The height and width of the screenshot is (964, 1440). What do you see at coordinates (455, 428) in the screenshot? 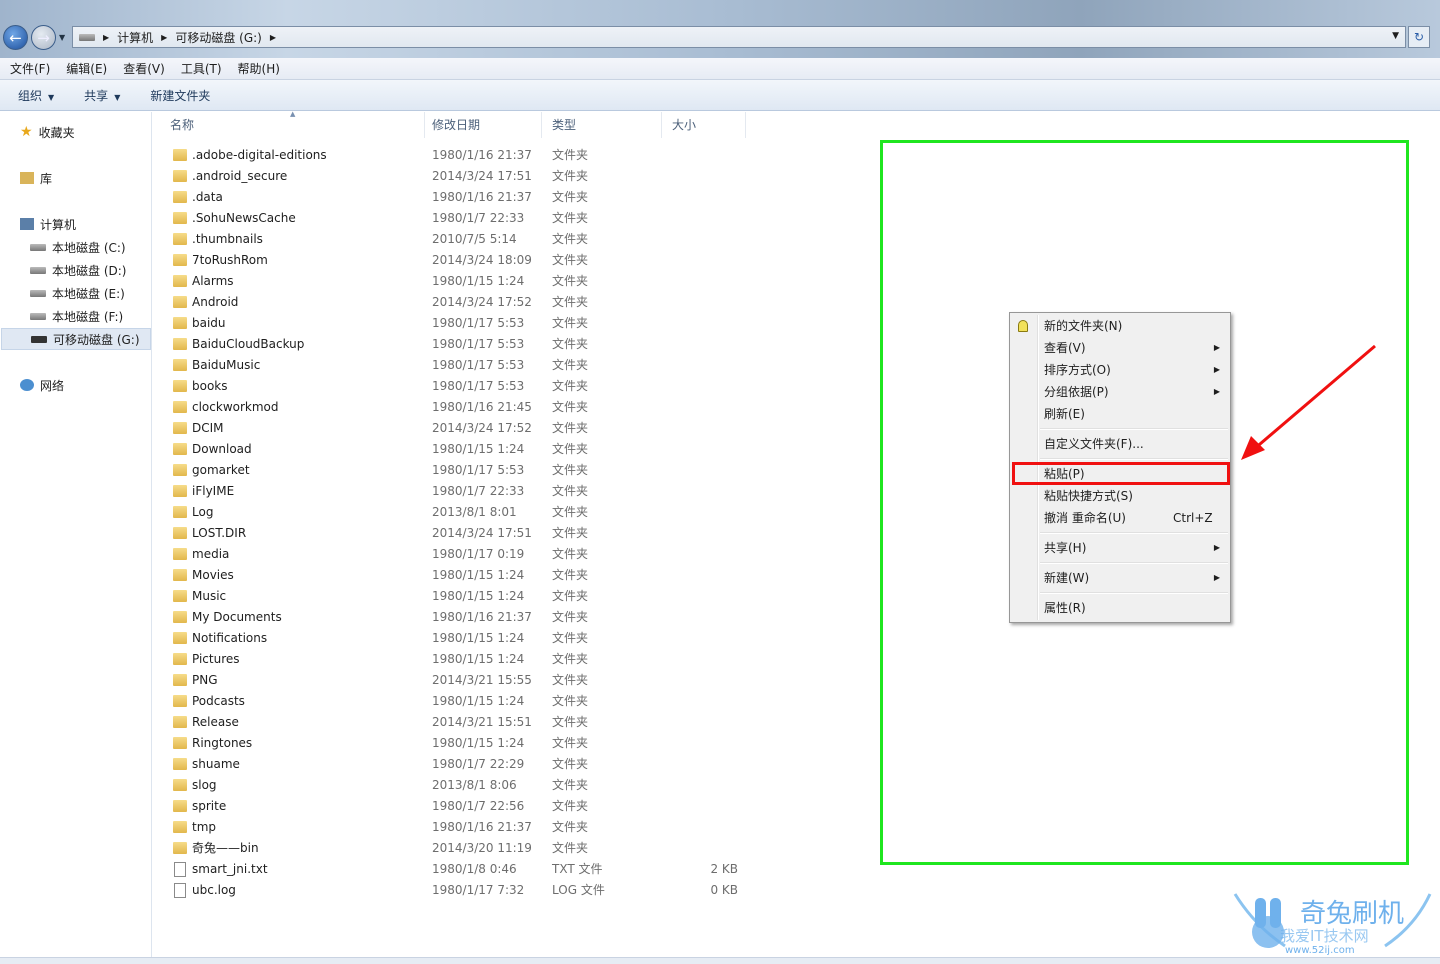
I see `file-row: DCIM 2014/3/24 17:52 文件夹` at bounding box center [455, 428].